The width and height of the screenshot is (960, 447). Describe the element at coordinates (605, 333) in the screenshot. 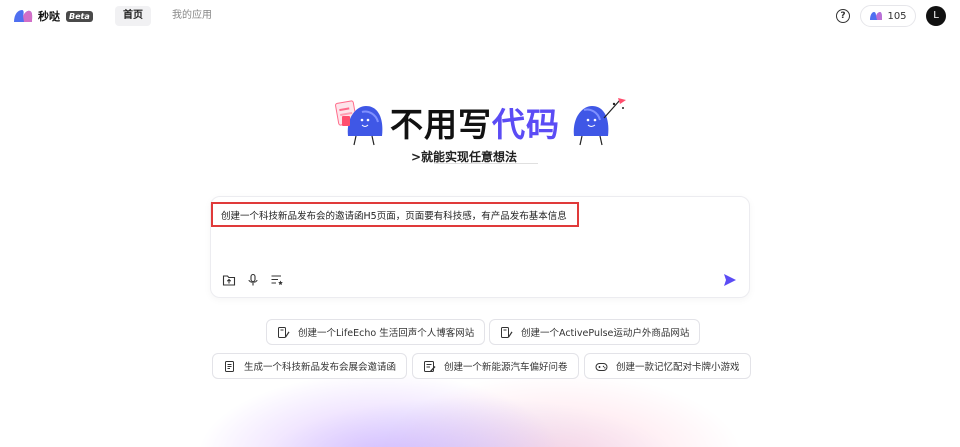

I see `suggestion-label: 创建一个ActivePulse运动户外商品网站` at that location.